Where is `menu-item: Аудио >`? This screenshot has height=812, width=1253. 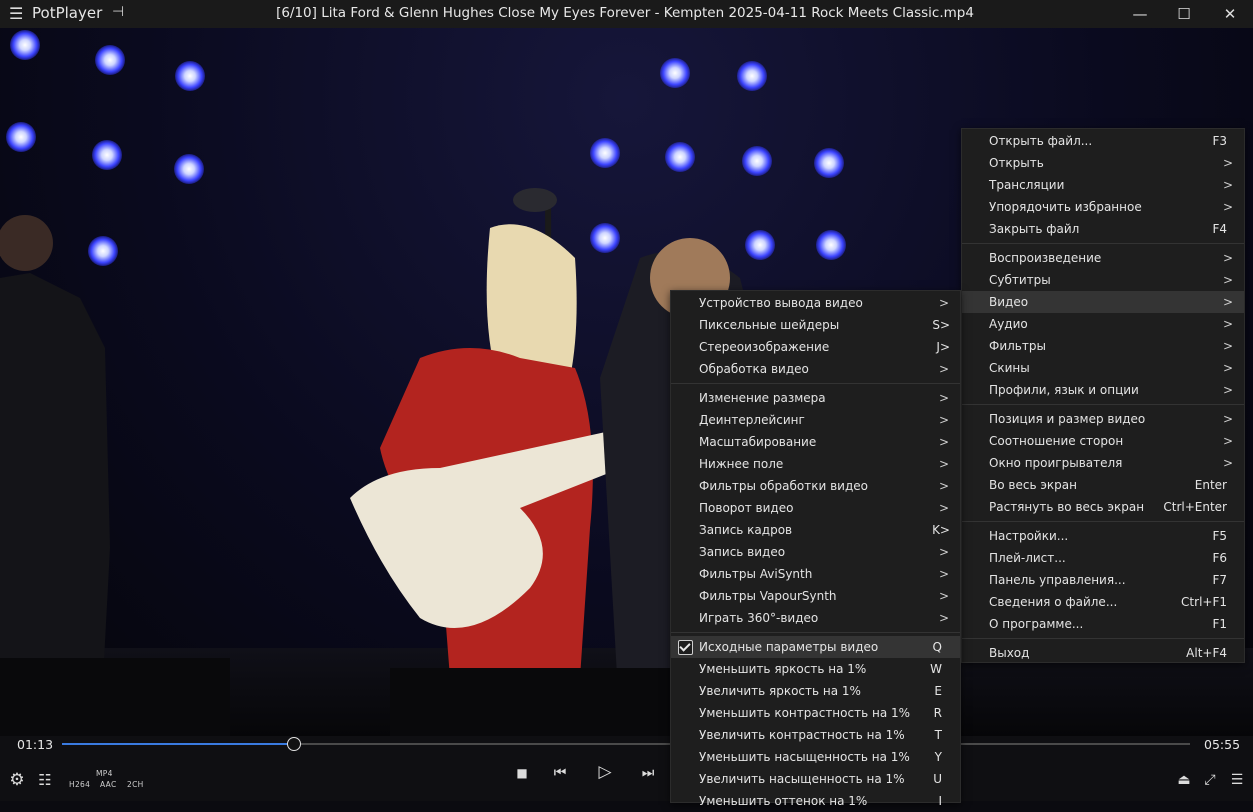 menu-item: Аудио > is located at coordinates (1103, 324).